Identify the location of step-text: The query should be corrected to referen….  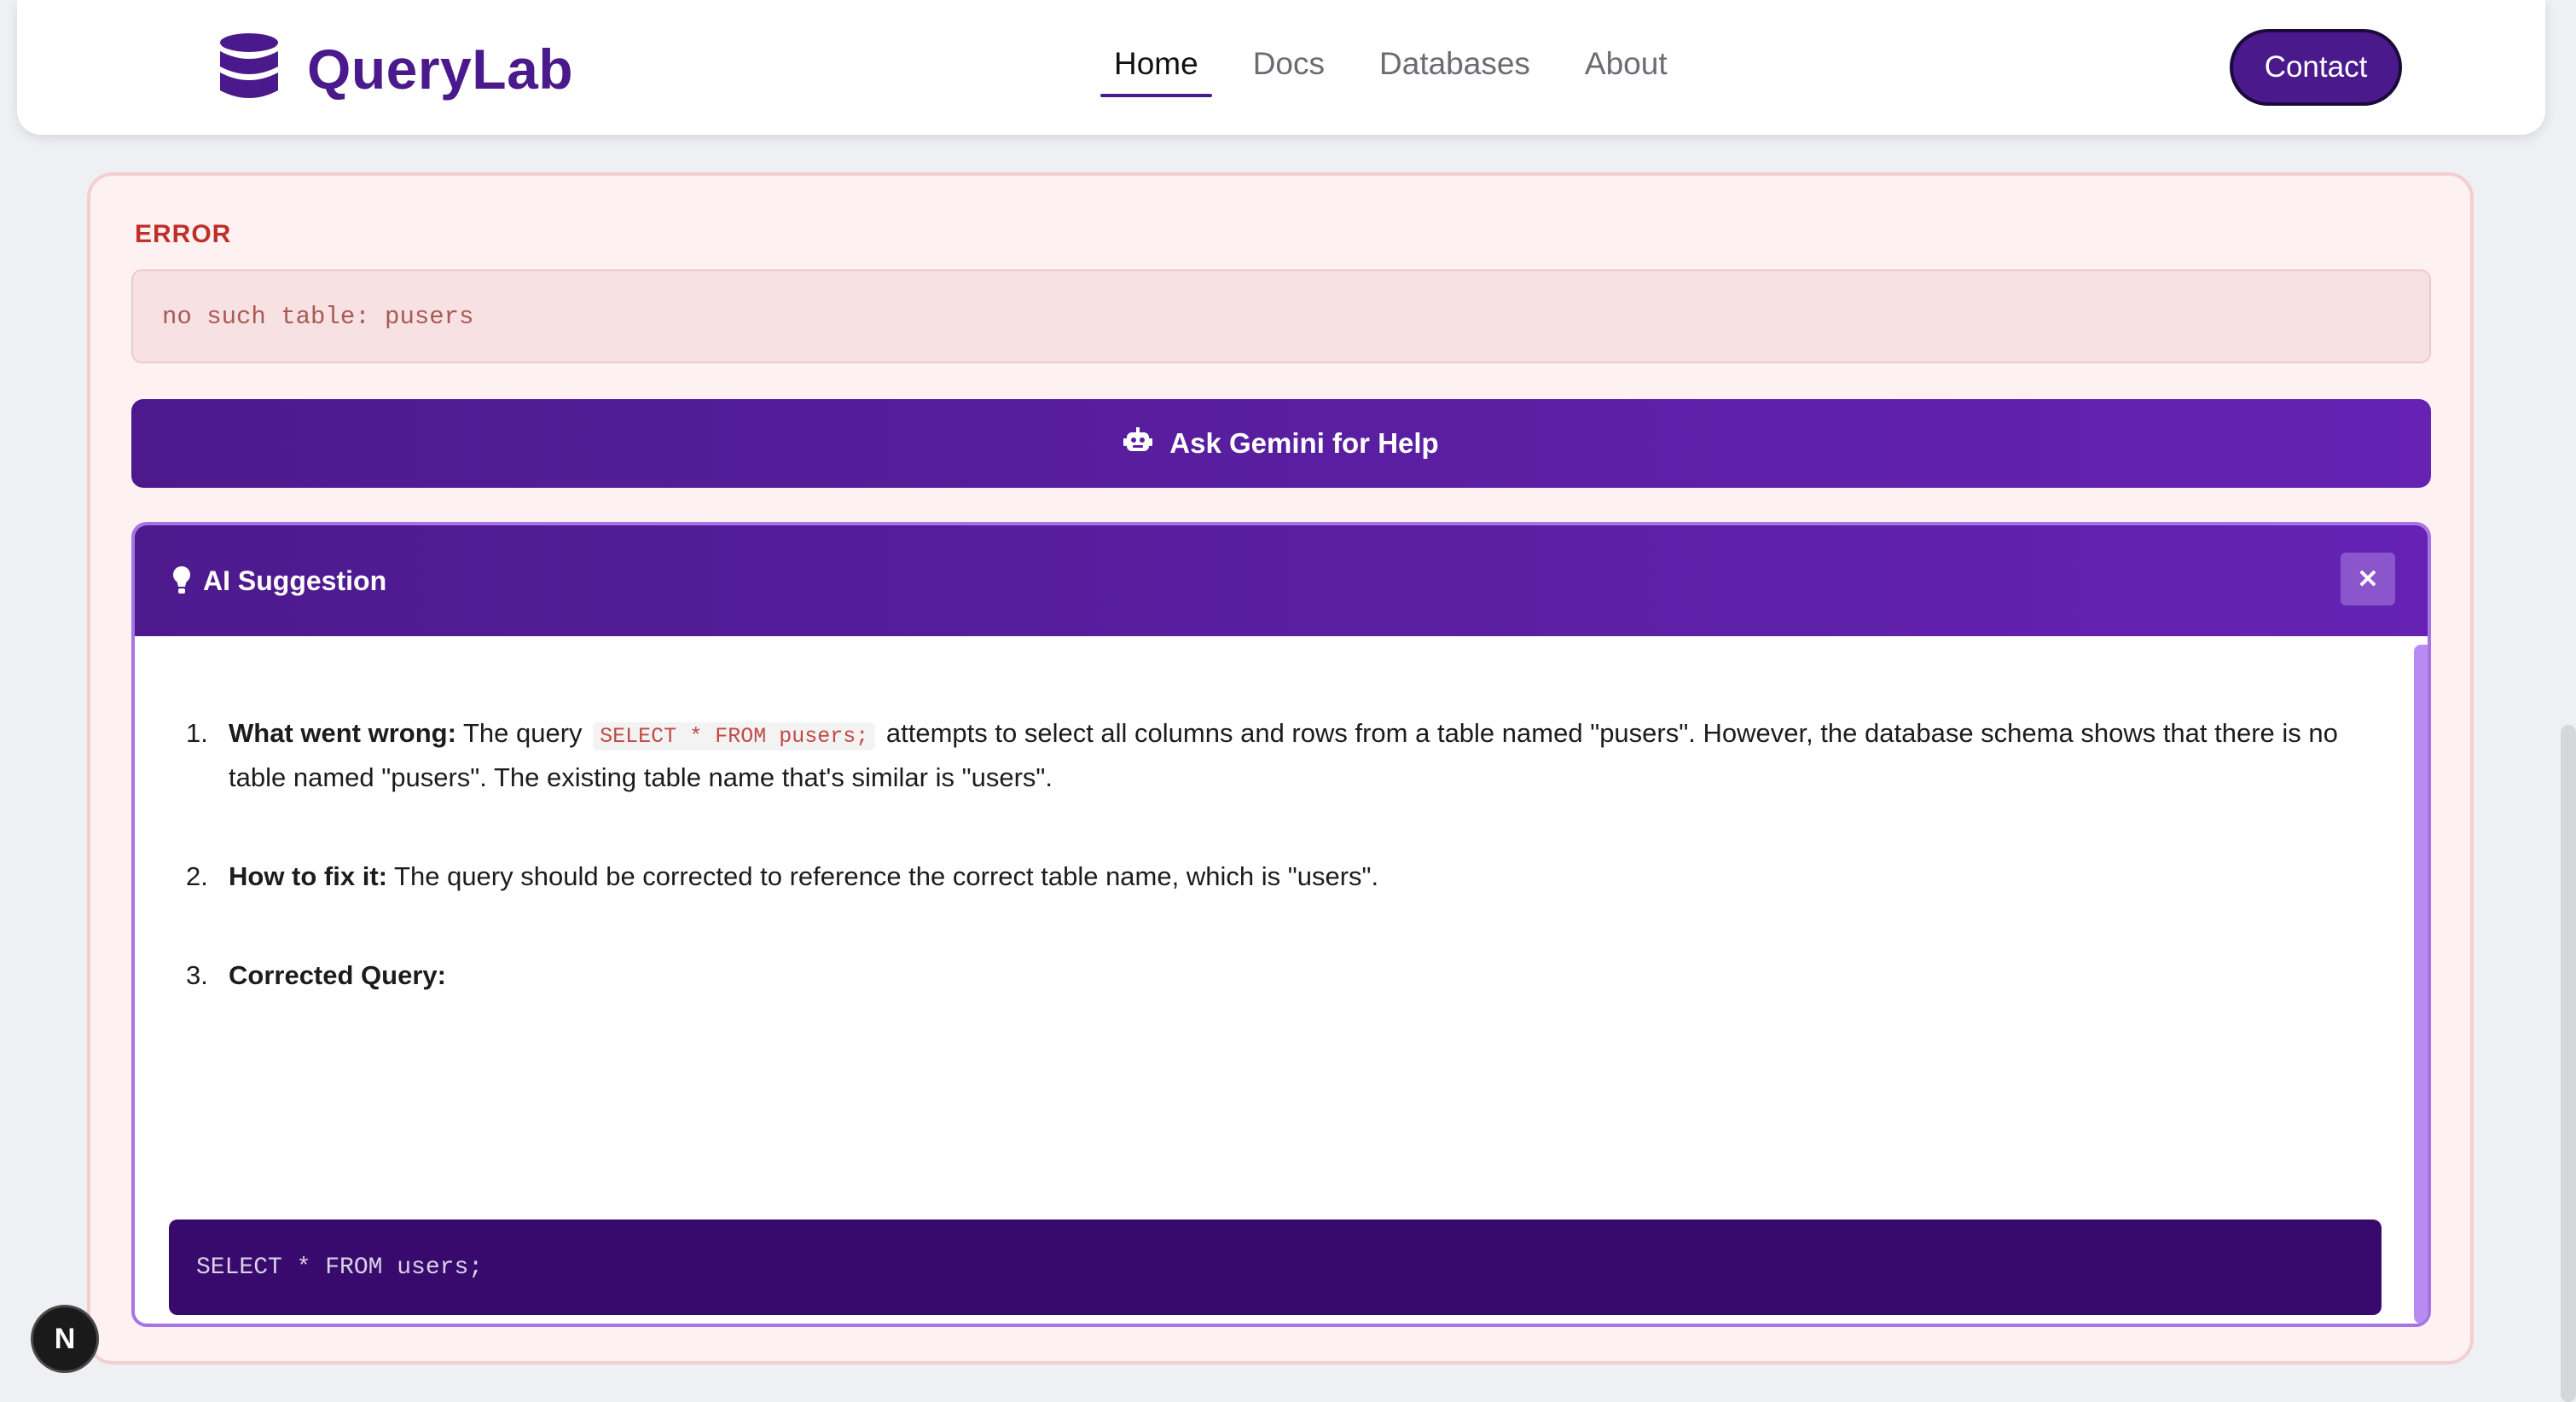
(886, 876).